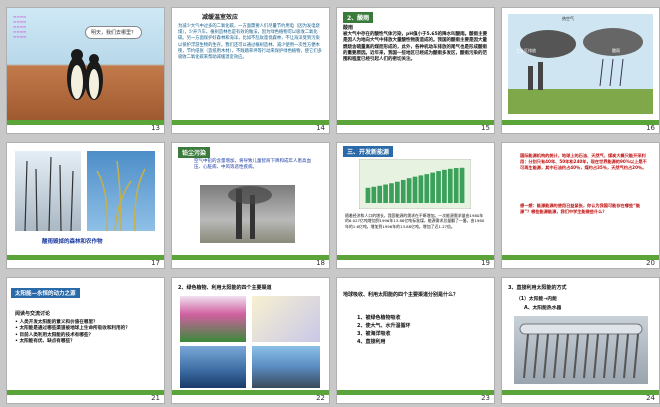 This screenshot has width=660, height=407. What do you see at coordinates (537, 288) in the screenshot?
I see `slide-title: 3、直接利用太阳能的方式` at bounding box center [537, 288].